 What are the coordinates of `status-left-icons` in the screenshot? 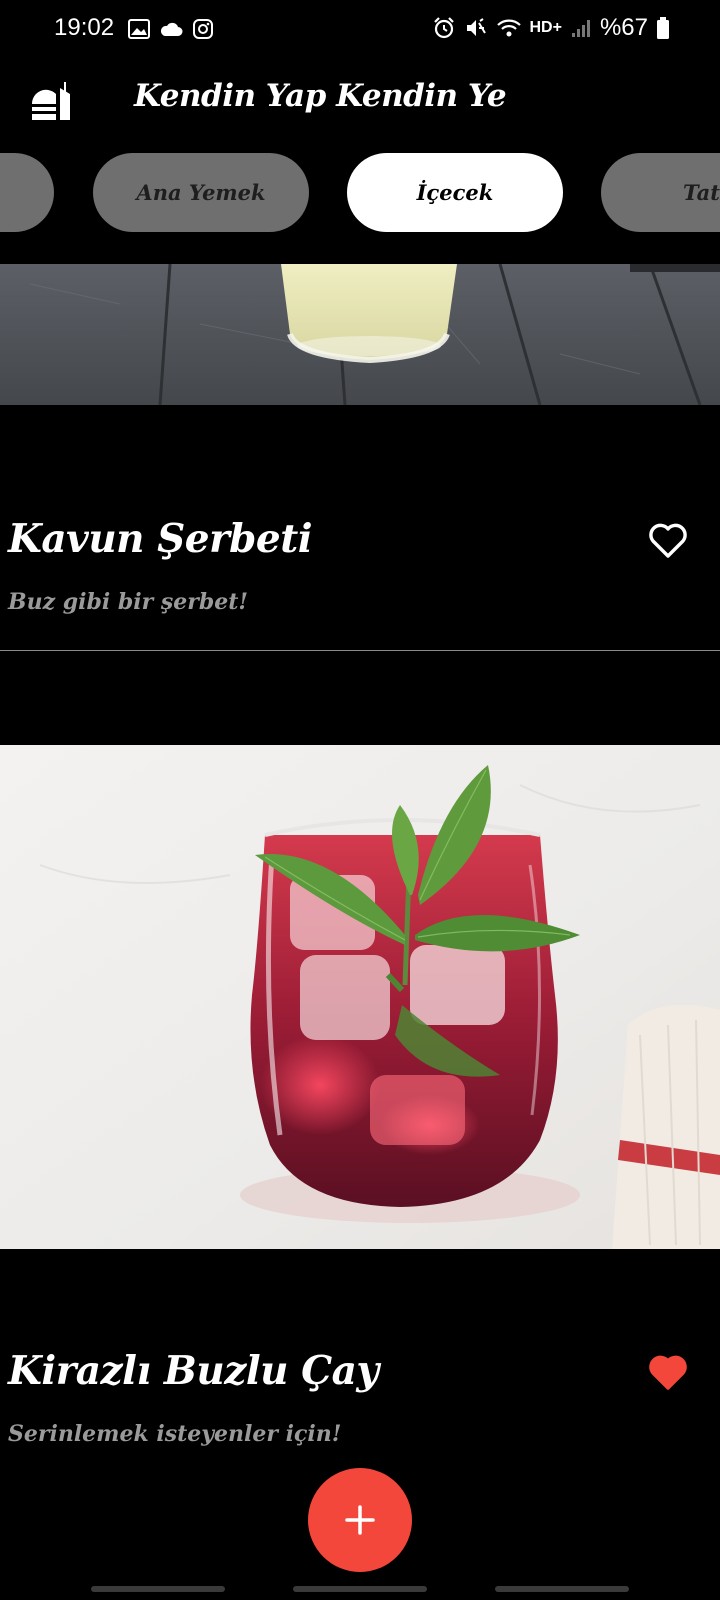 It's located at (171, 29).